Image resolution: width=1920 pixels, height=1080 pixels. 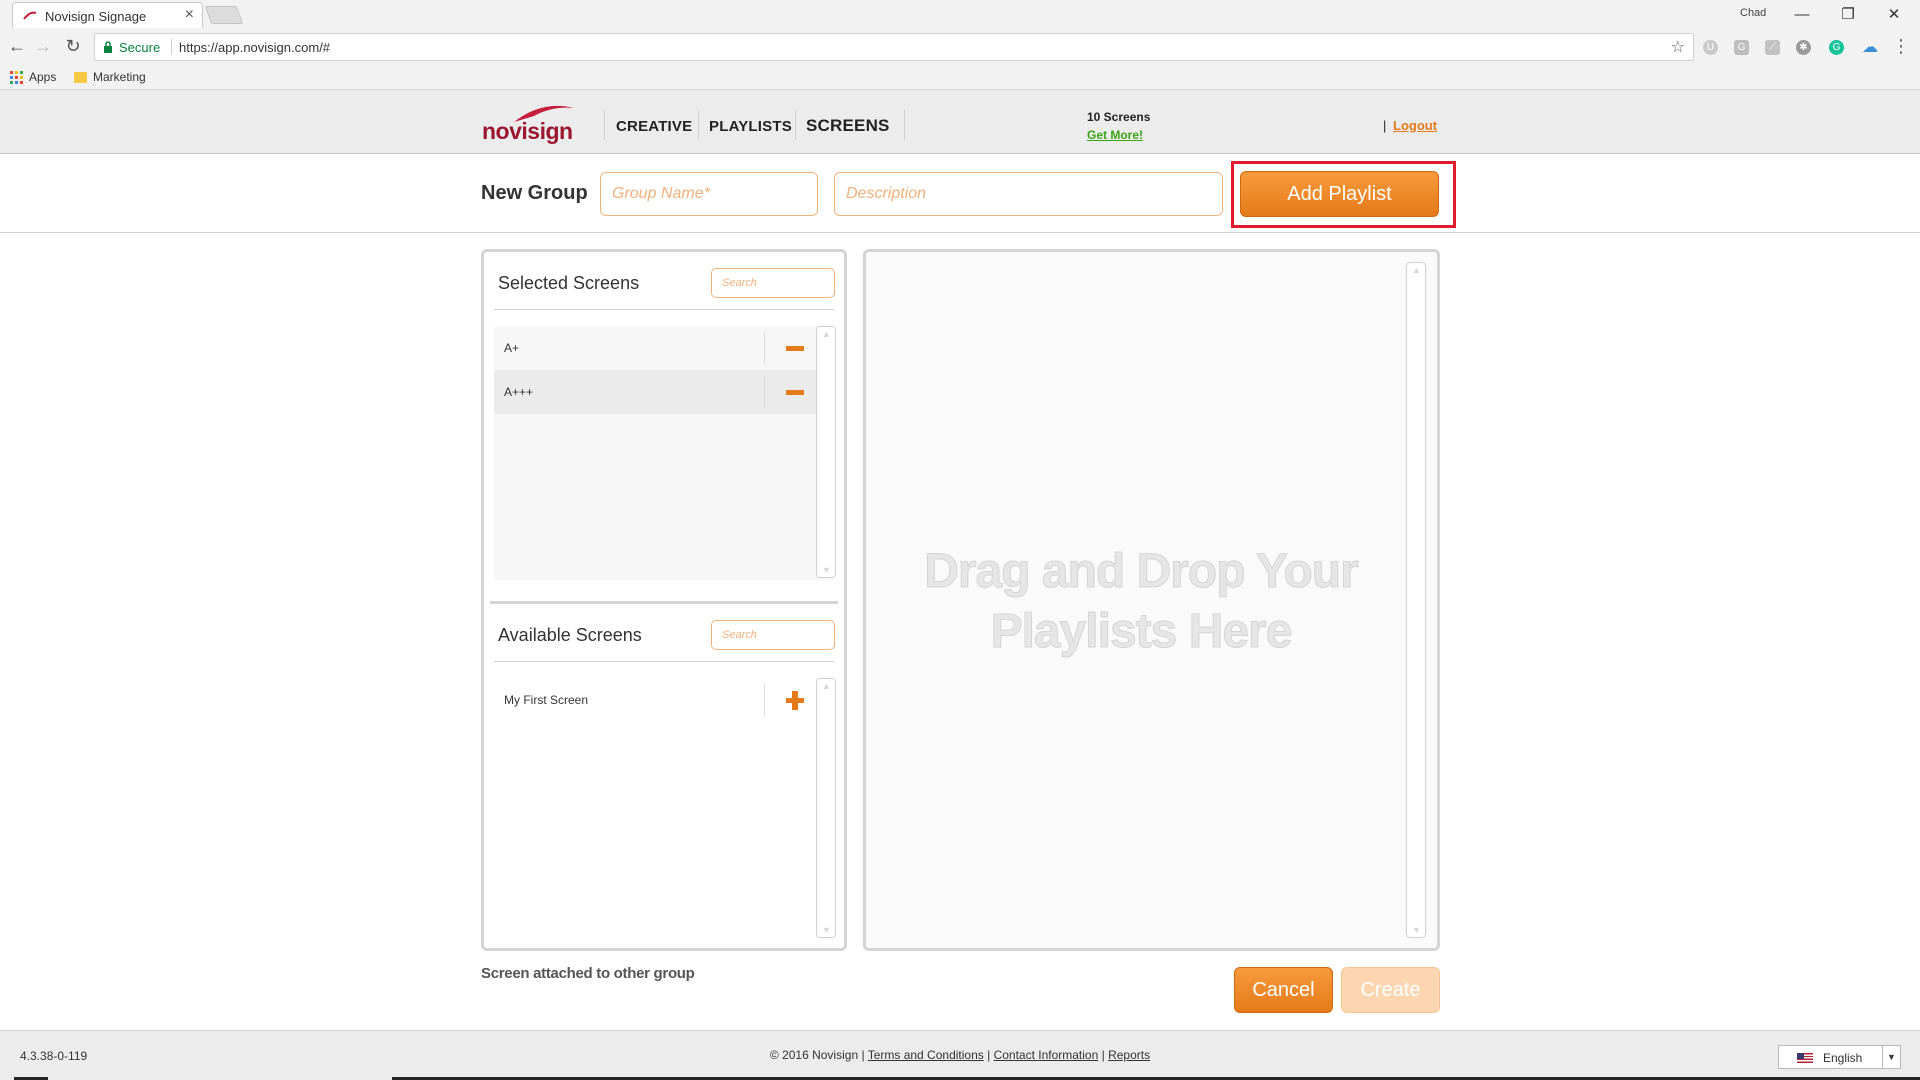 I want to click on selected-screens-scrollbar: ▲ ▼, so click(x=826, y=452).